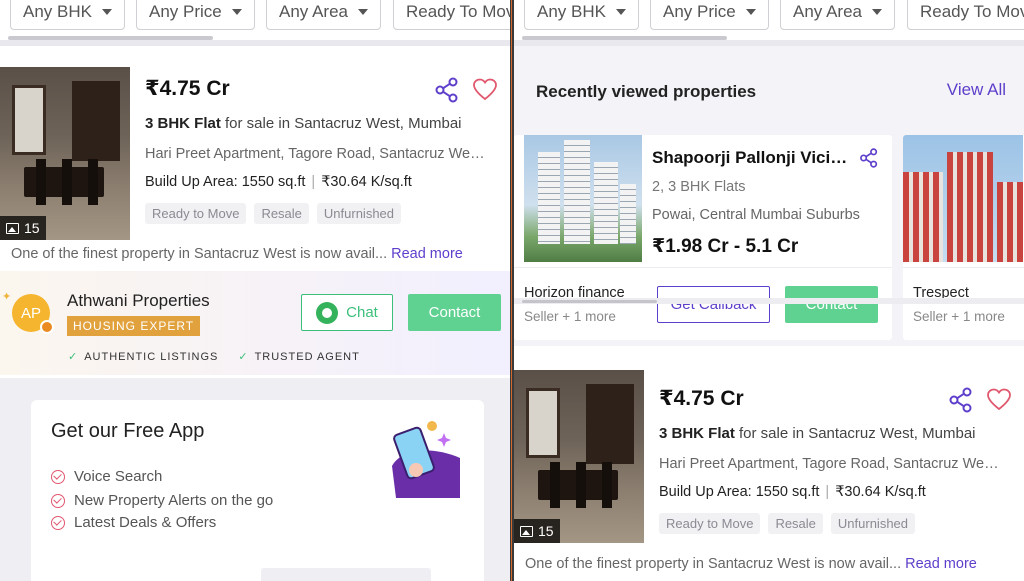 This screenshot has width=1024, height=581. I want to click on recent-property-card: Trespect Seller + 1 more, so click(963, 237).